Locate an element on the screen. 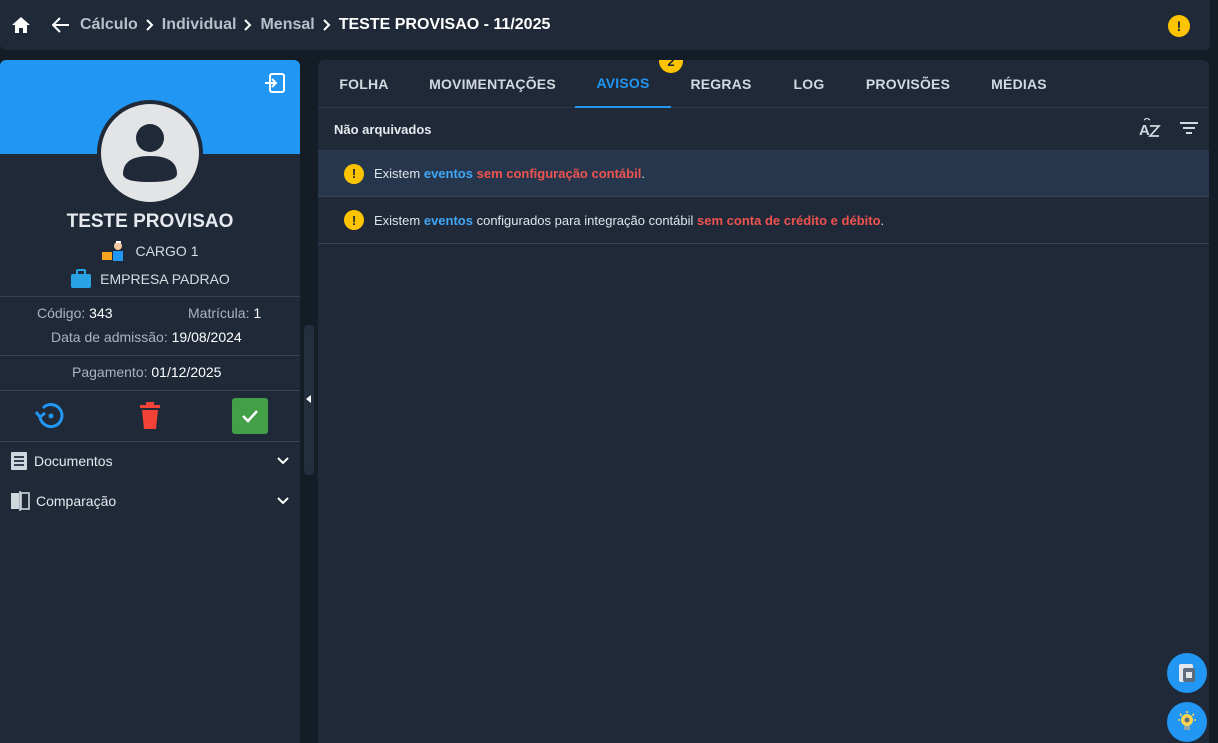 Image resolution: width=1218 pixels, height=743 pixels. cargo-label: CARGO 1 is located at coordinates (167, 251).